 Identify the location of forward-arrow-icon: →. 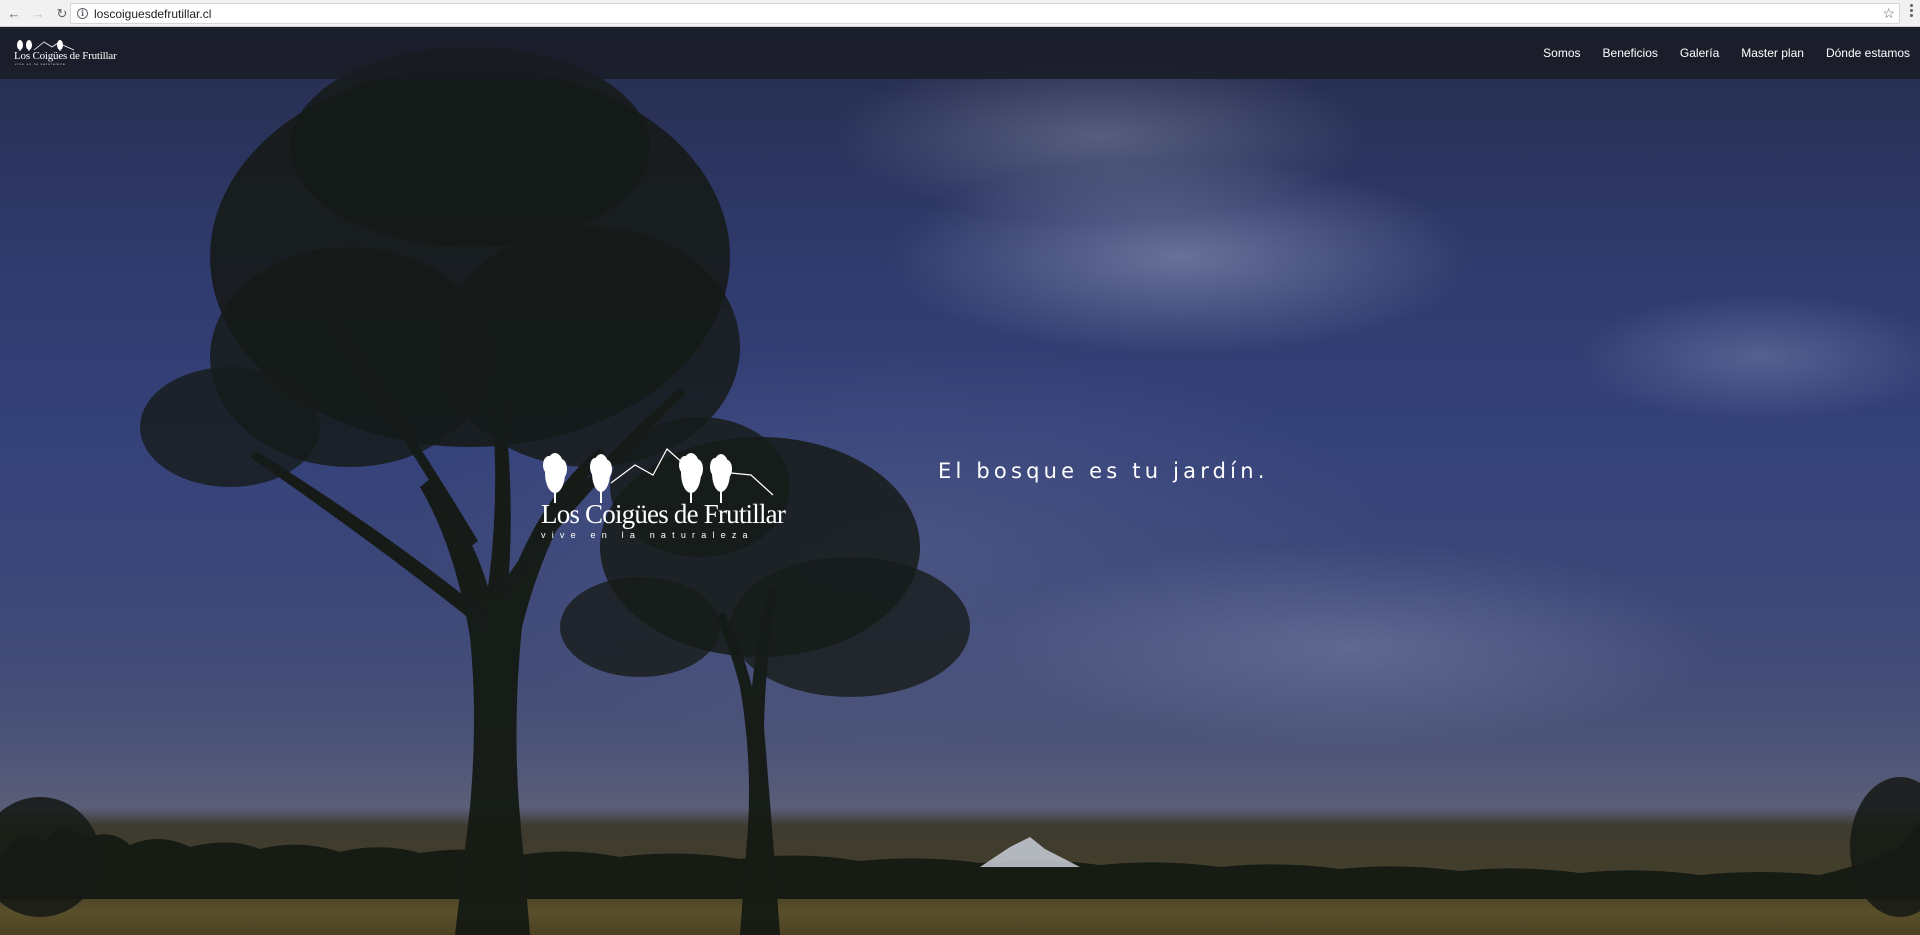
(38, 13).